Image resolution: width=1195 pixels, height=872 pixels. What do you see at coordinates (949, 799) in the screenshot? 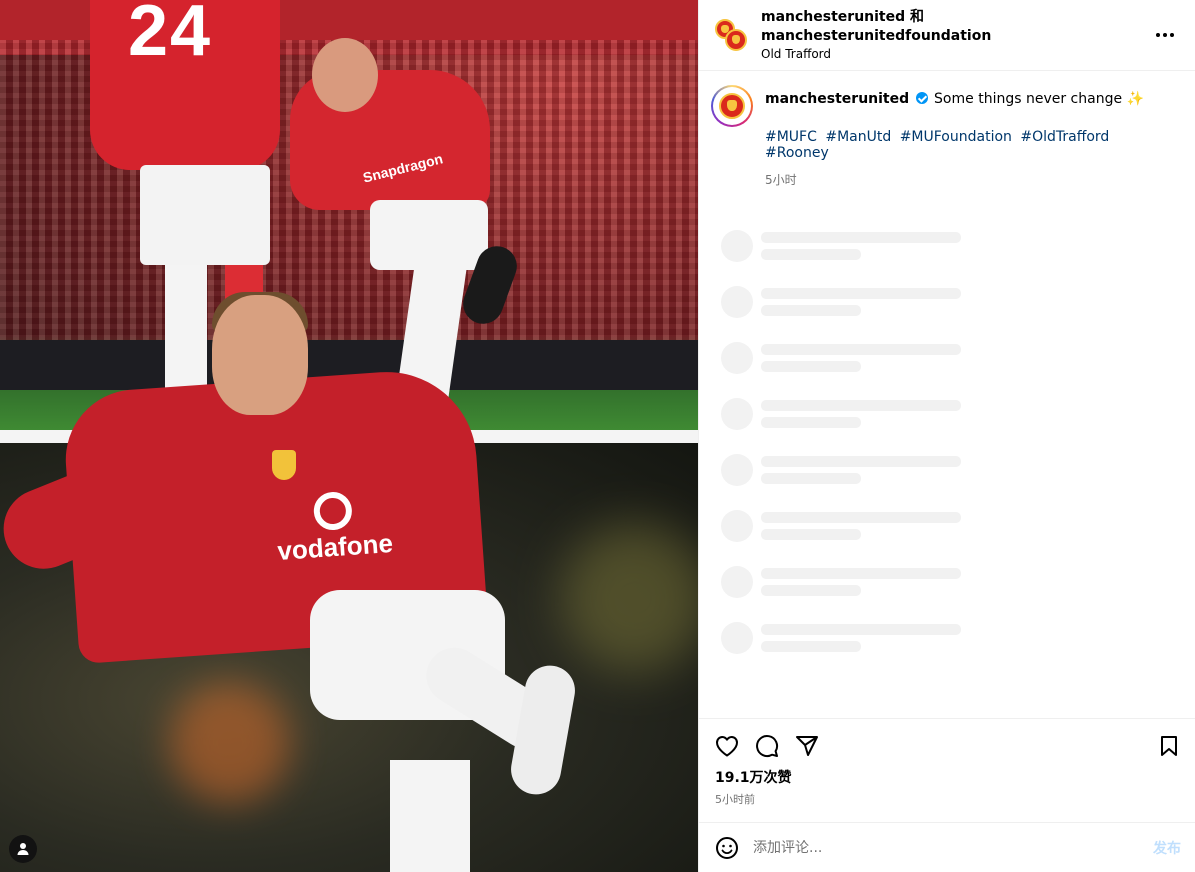
I see `post-timestamp: 5小时前` at bounding box center [949, 799].